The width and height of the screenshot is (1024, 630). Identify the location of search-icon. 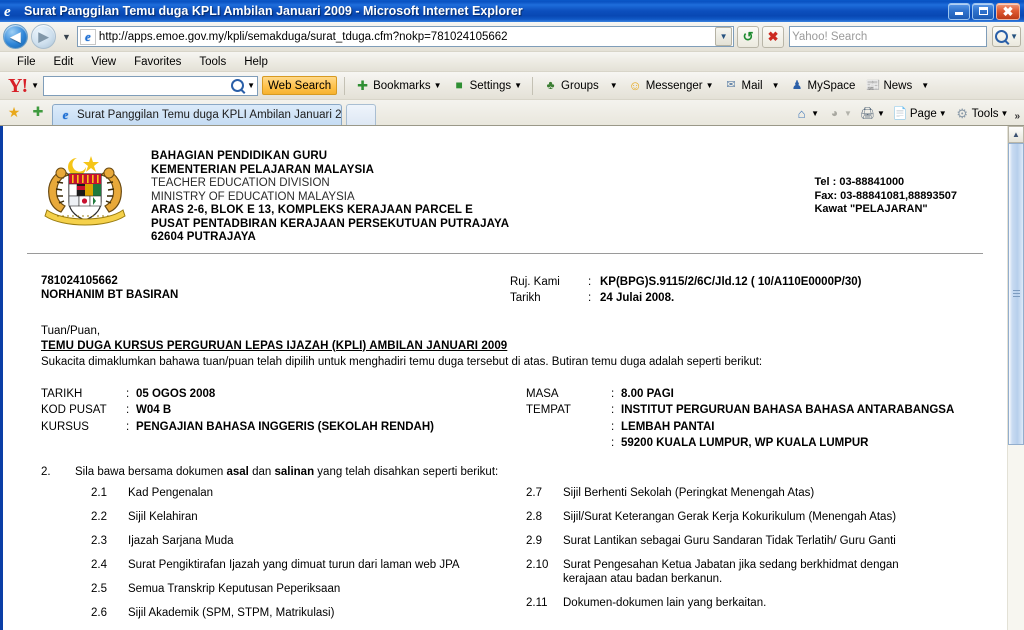
(238, 85).